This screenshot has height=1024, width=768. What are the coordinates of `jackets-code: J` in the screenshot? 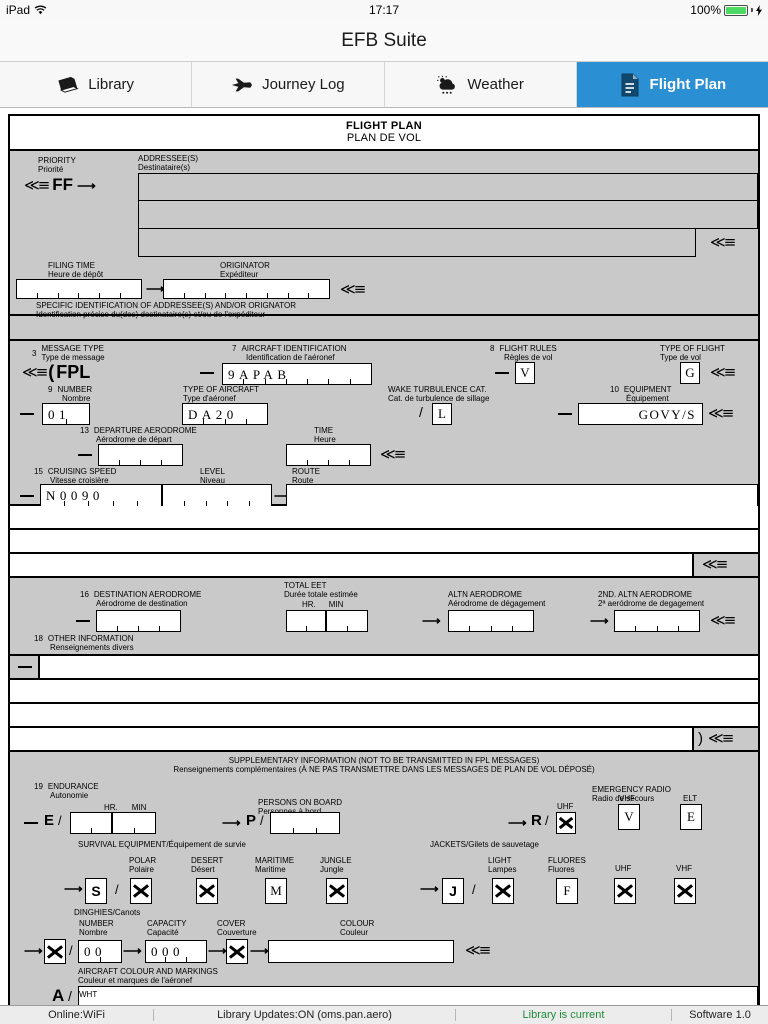 It's located at (453, 891).